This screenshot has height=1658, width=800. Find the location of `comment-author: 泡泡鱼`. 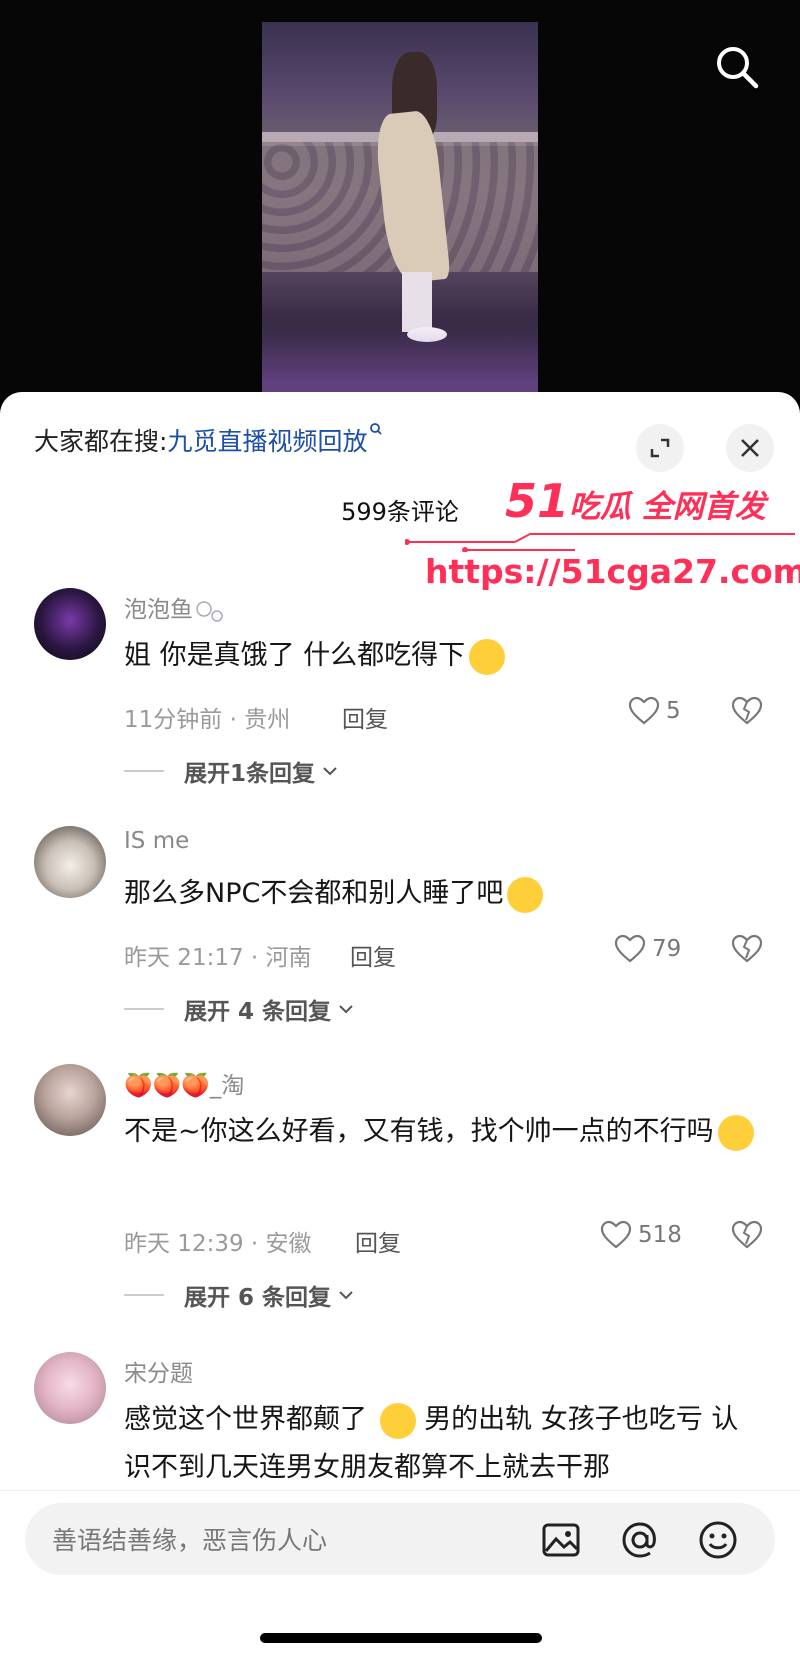

comment-author: 泡泡鱼 is located at coordinates (174, 607).